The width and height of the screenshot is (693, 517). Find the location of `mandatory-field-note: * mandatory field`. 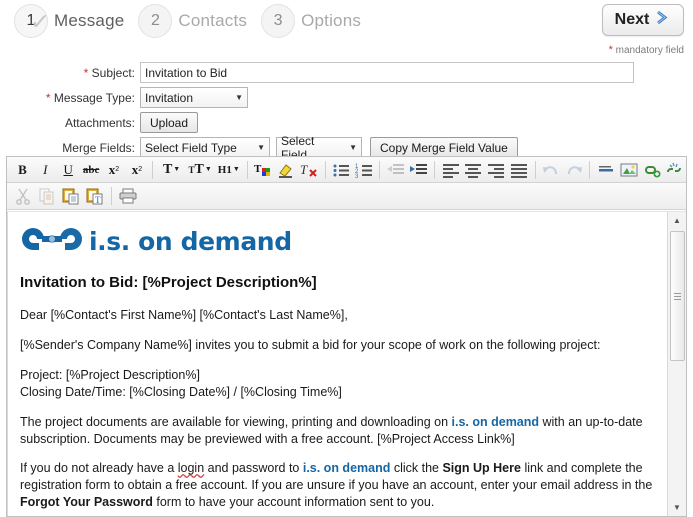

mandatory-field-note: * mandatory field is located at coordinates (646, 50).